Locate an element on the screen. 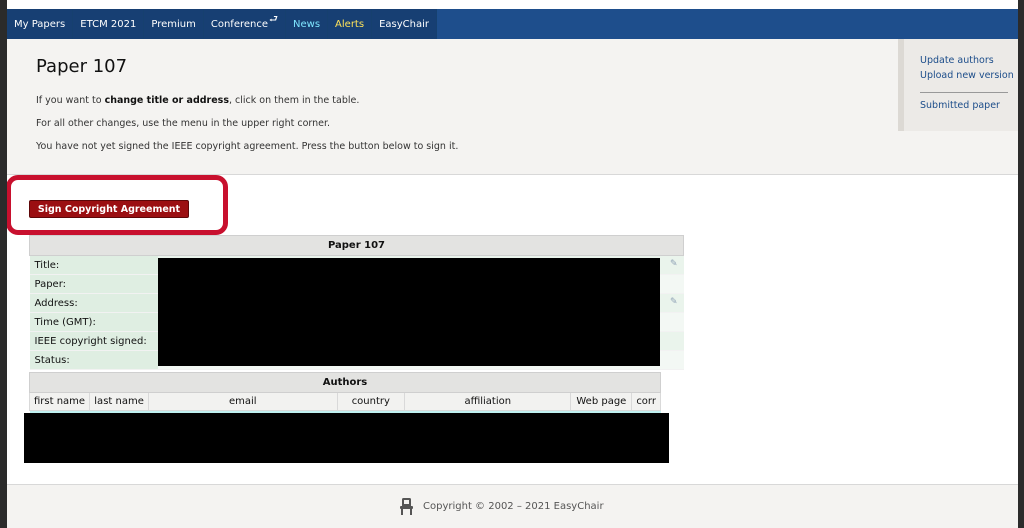 This screenshot has height=528, width=1024. nav-alerts: Alerts is located at coordinates (350, 24).